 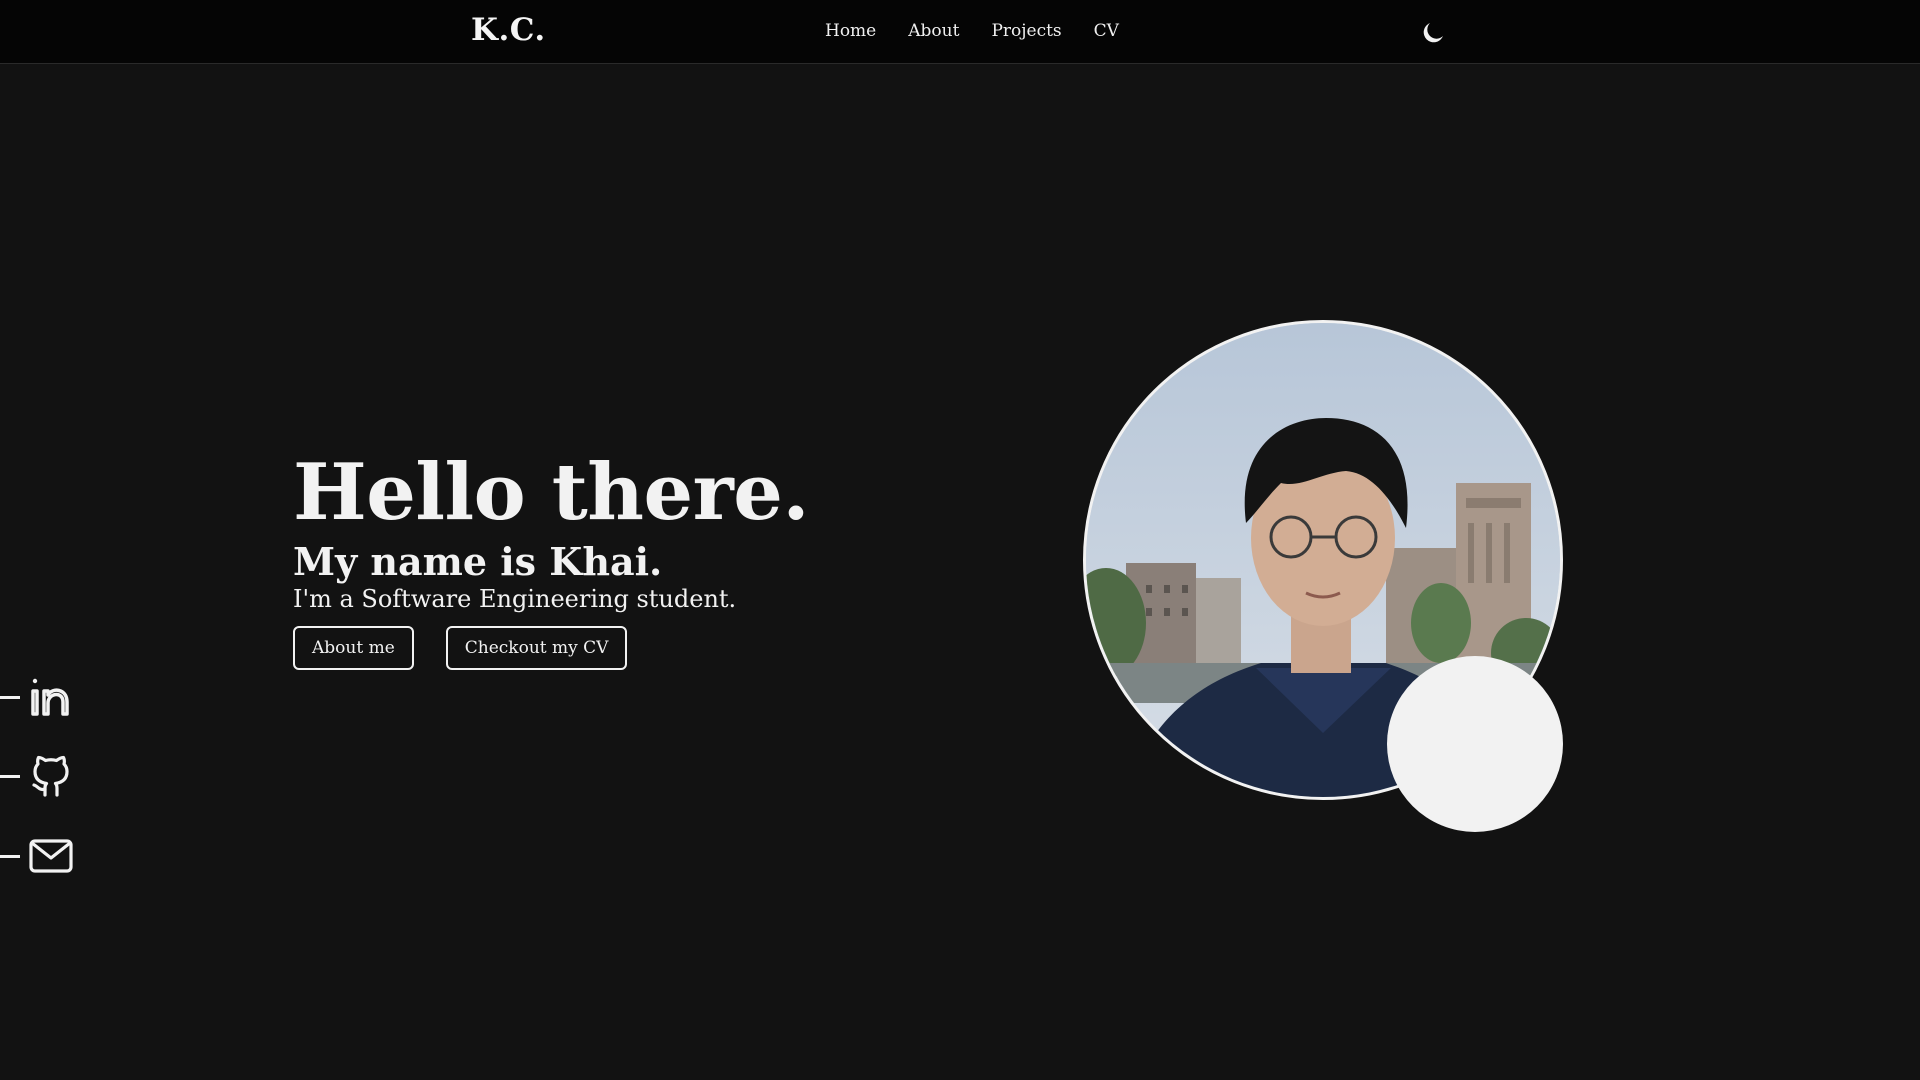 What do you see at coordinates (1026, 31) in the screenshot?
I see `nav-projects: Projects` at bounding box center [1026, 31].